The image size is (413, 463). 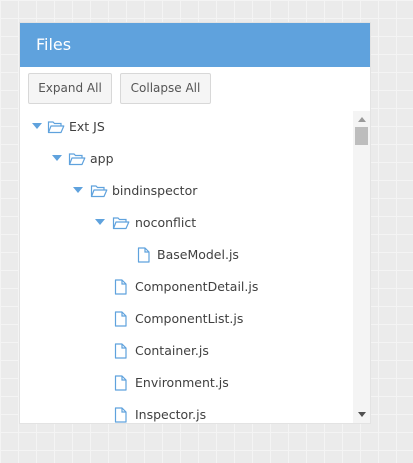 I want to click on tree-node-label: Ext JS, so click(x=87, y=126).